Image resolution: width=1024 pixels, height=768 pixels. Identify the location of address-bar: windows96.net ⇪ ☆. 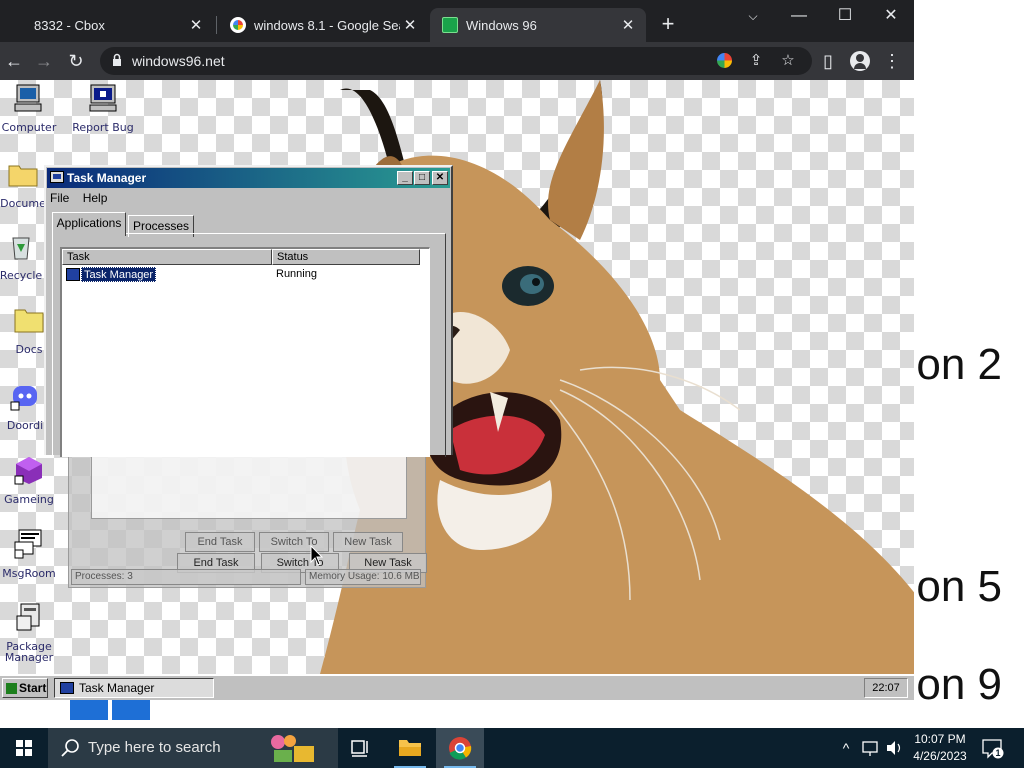
(456, 61).